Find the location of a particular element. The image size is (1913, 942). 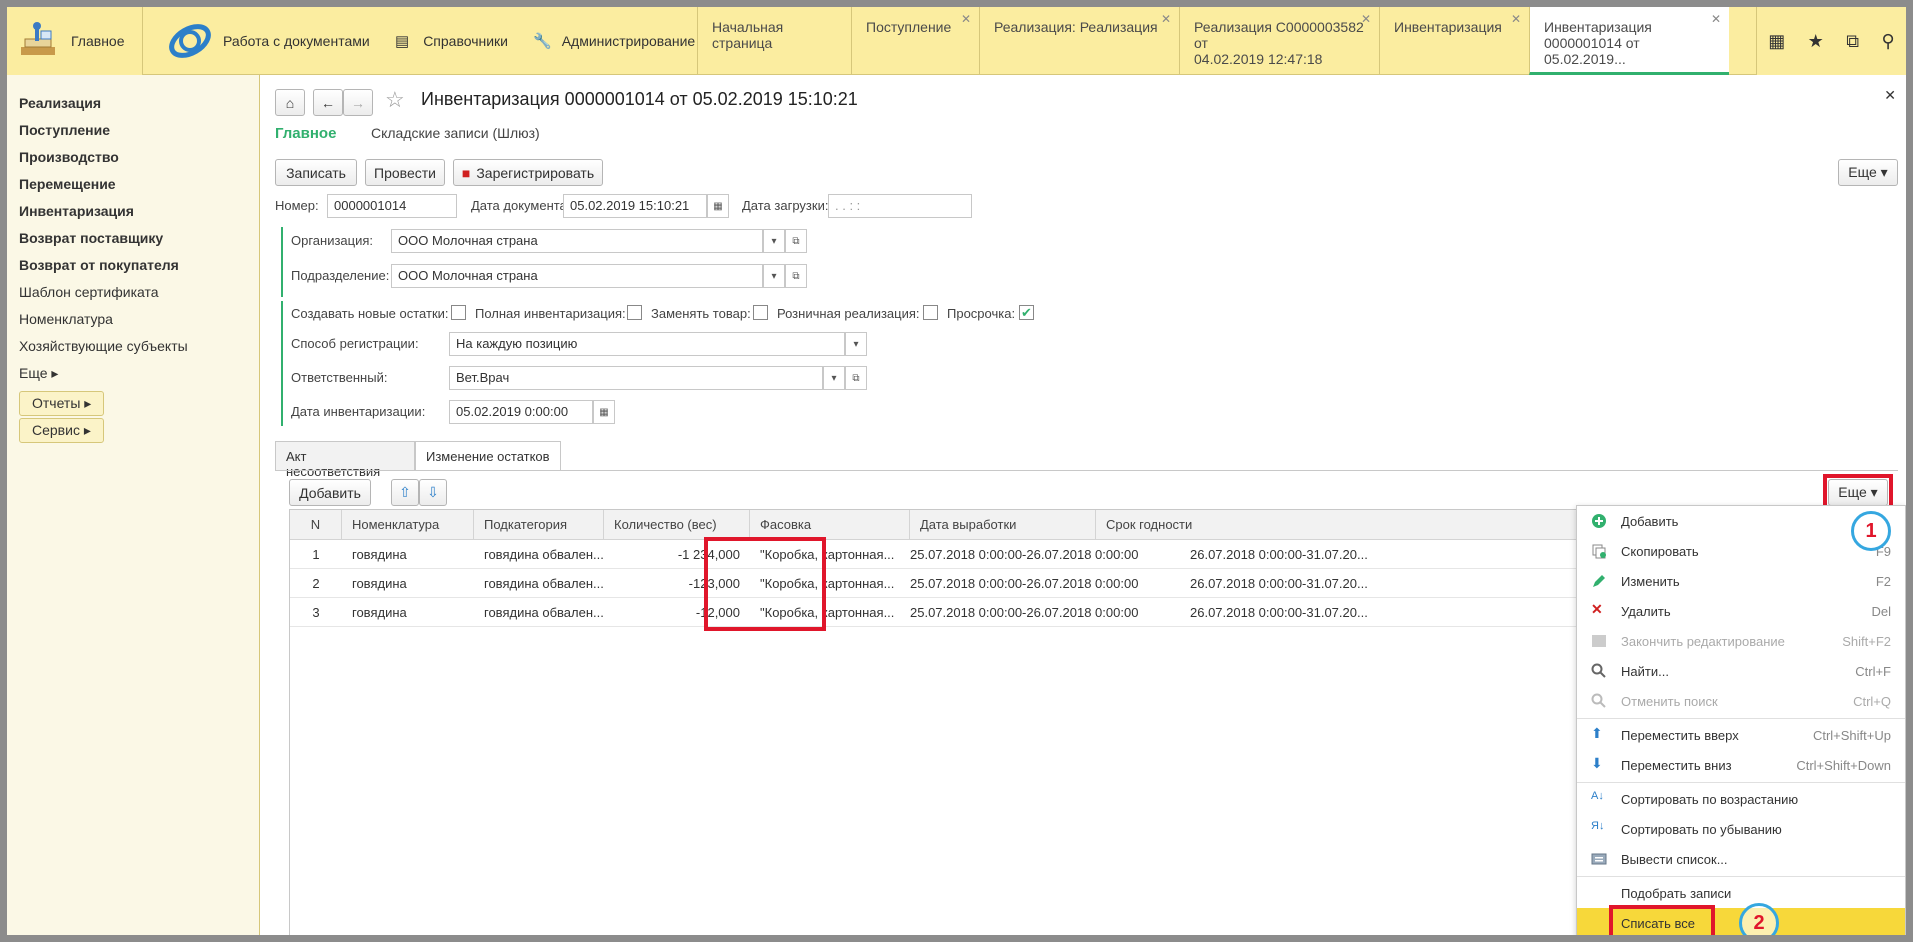

star-icon: ★ is located at coordinates (1816, 41).